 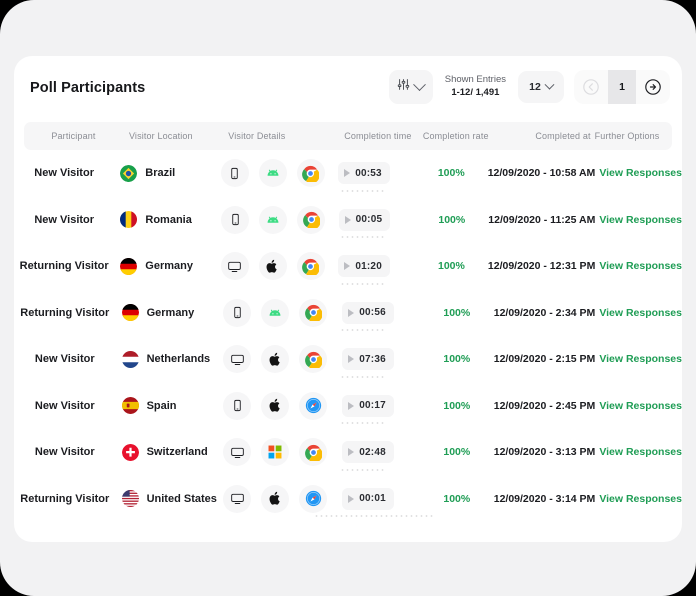 What do you see at coordinates (378, 136) in the screenshot?
I see `column-header-completion-time: Completion time` at bounding box center [378, 136].